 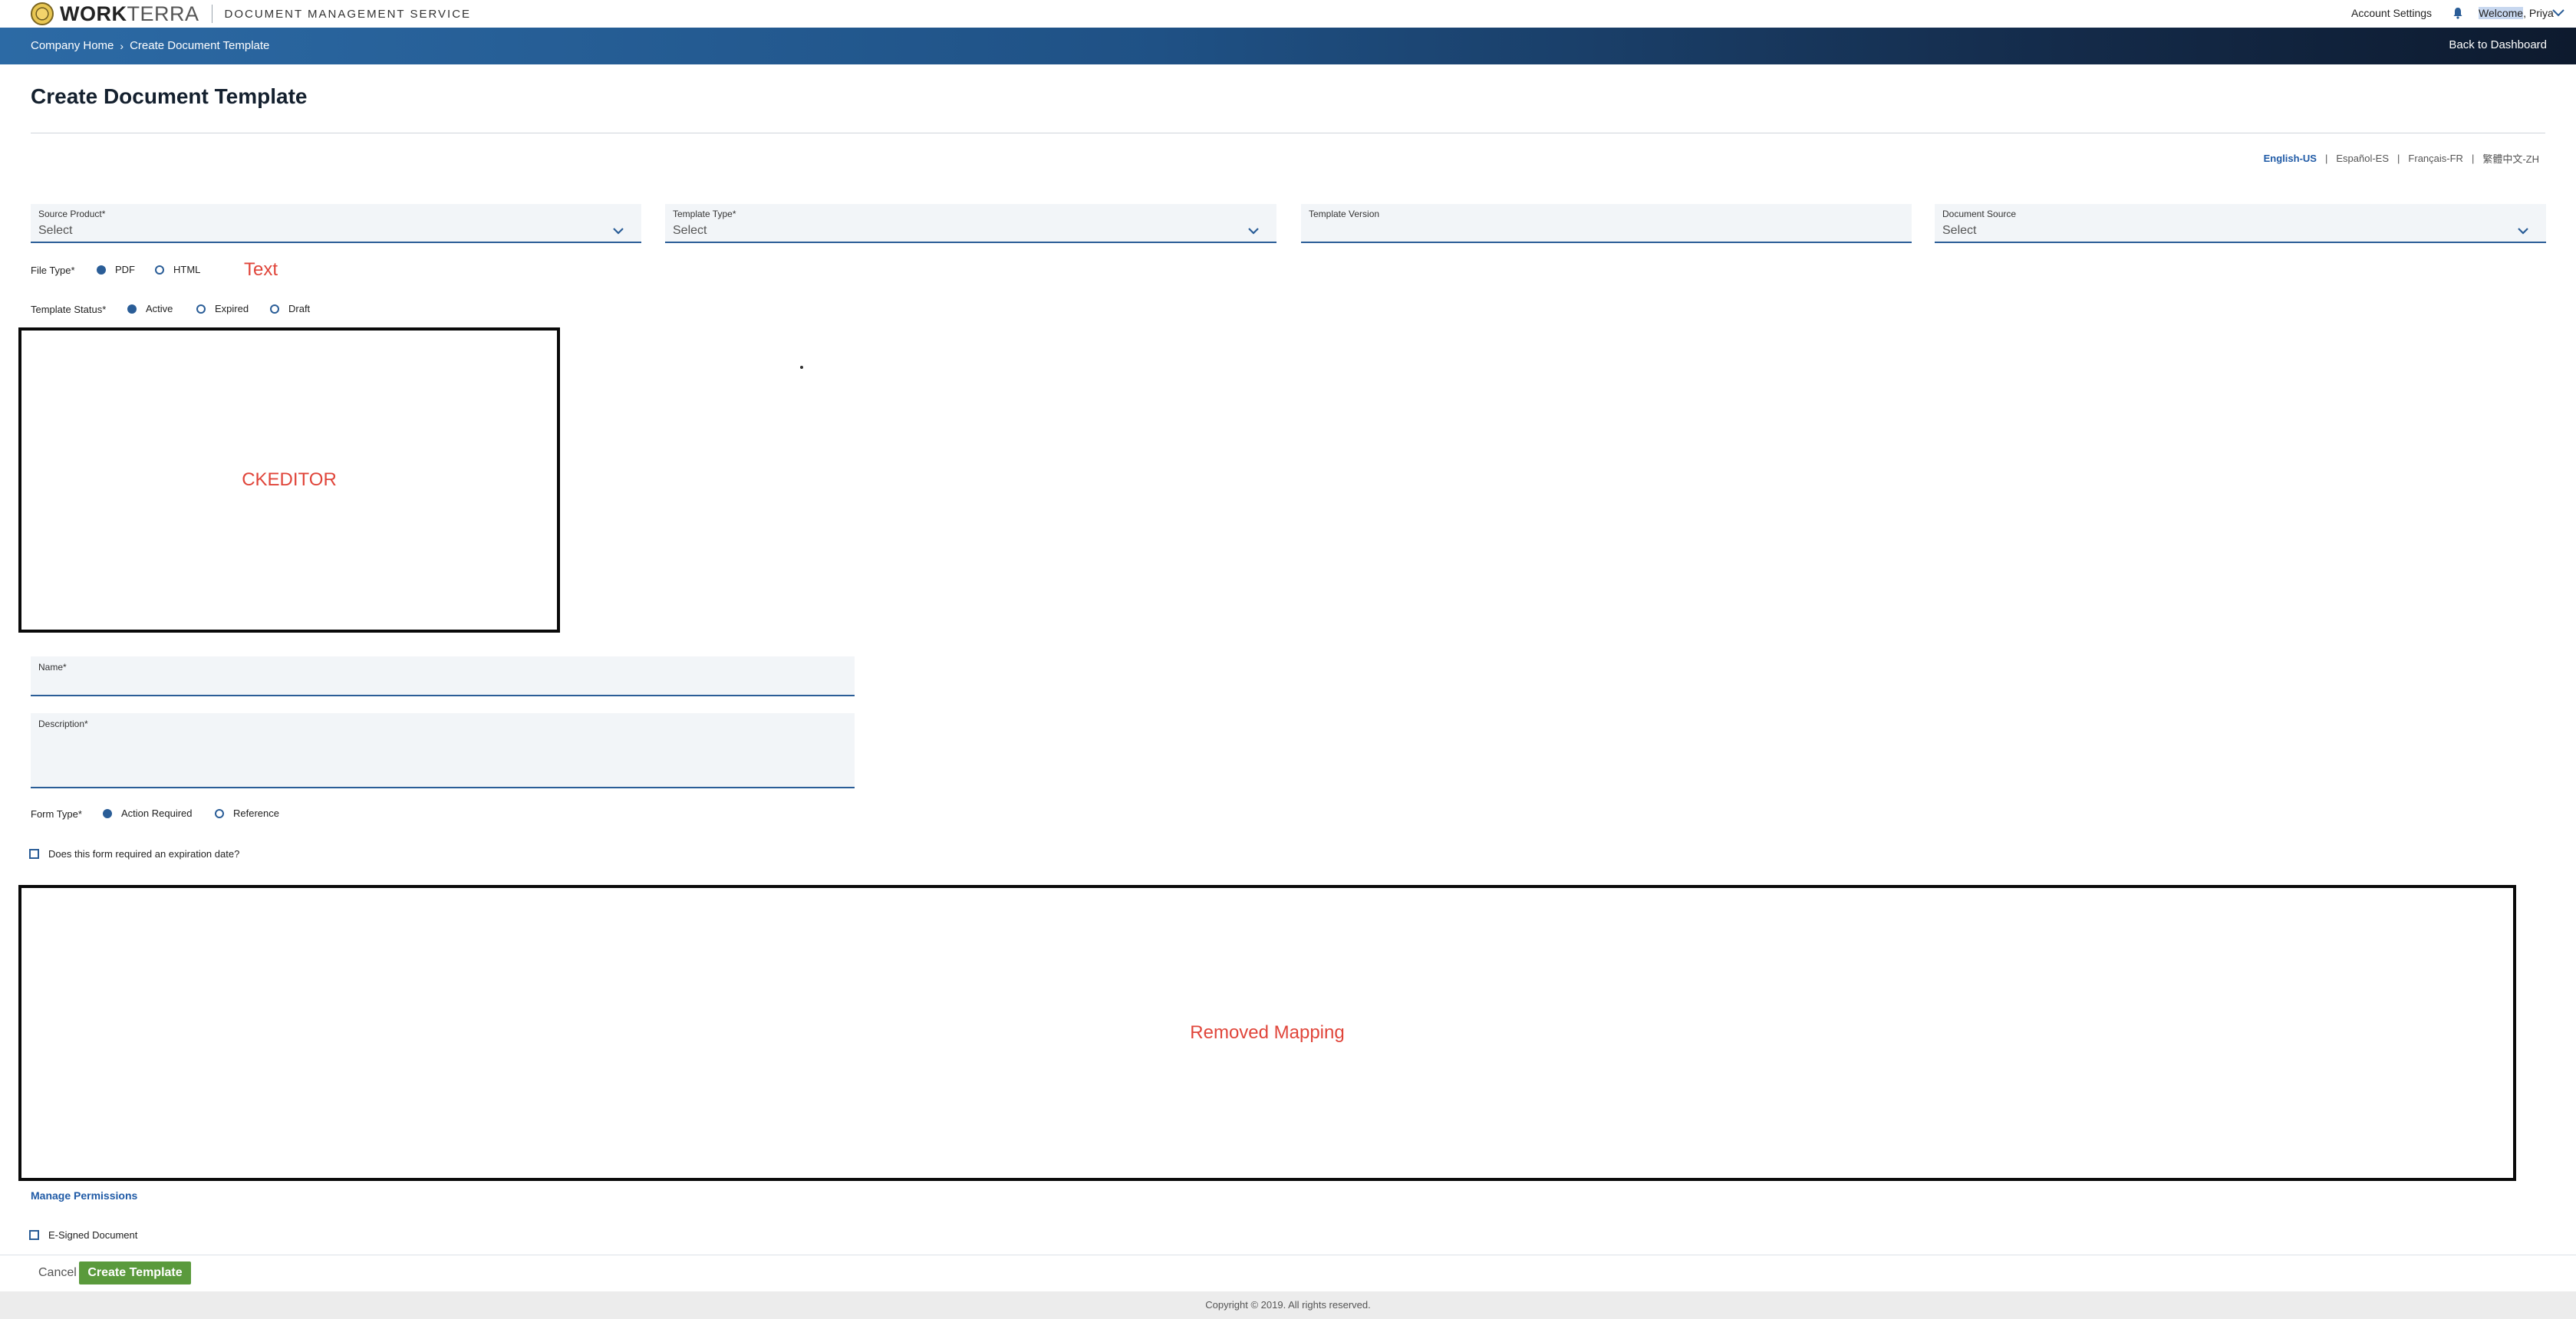 I want to click on manage-permissions-link: Manage Permissions, so click(x=84, y=1195).